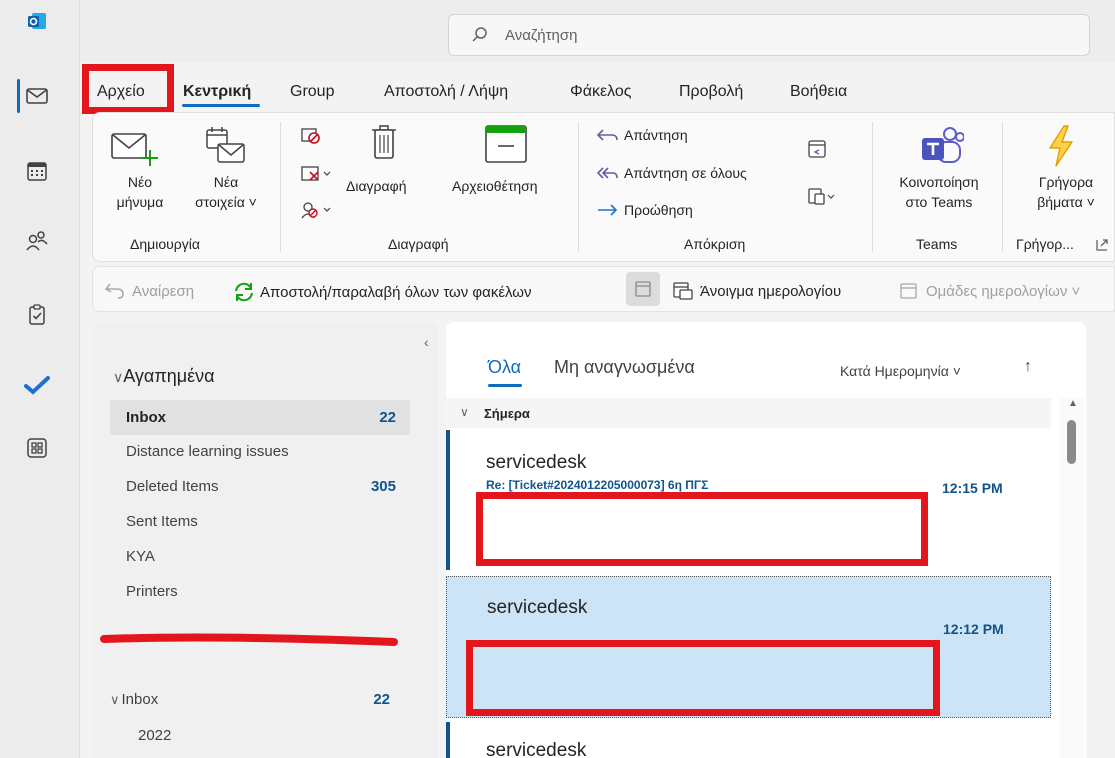 This screenshot has width=1115, height=758. Describe the element at coordinates (272, 735) in the screenshot. I see `folder-2022: 2022` at that location.